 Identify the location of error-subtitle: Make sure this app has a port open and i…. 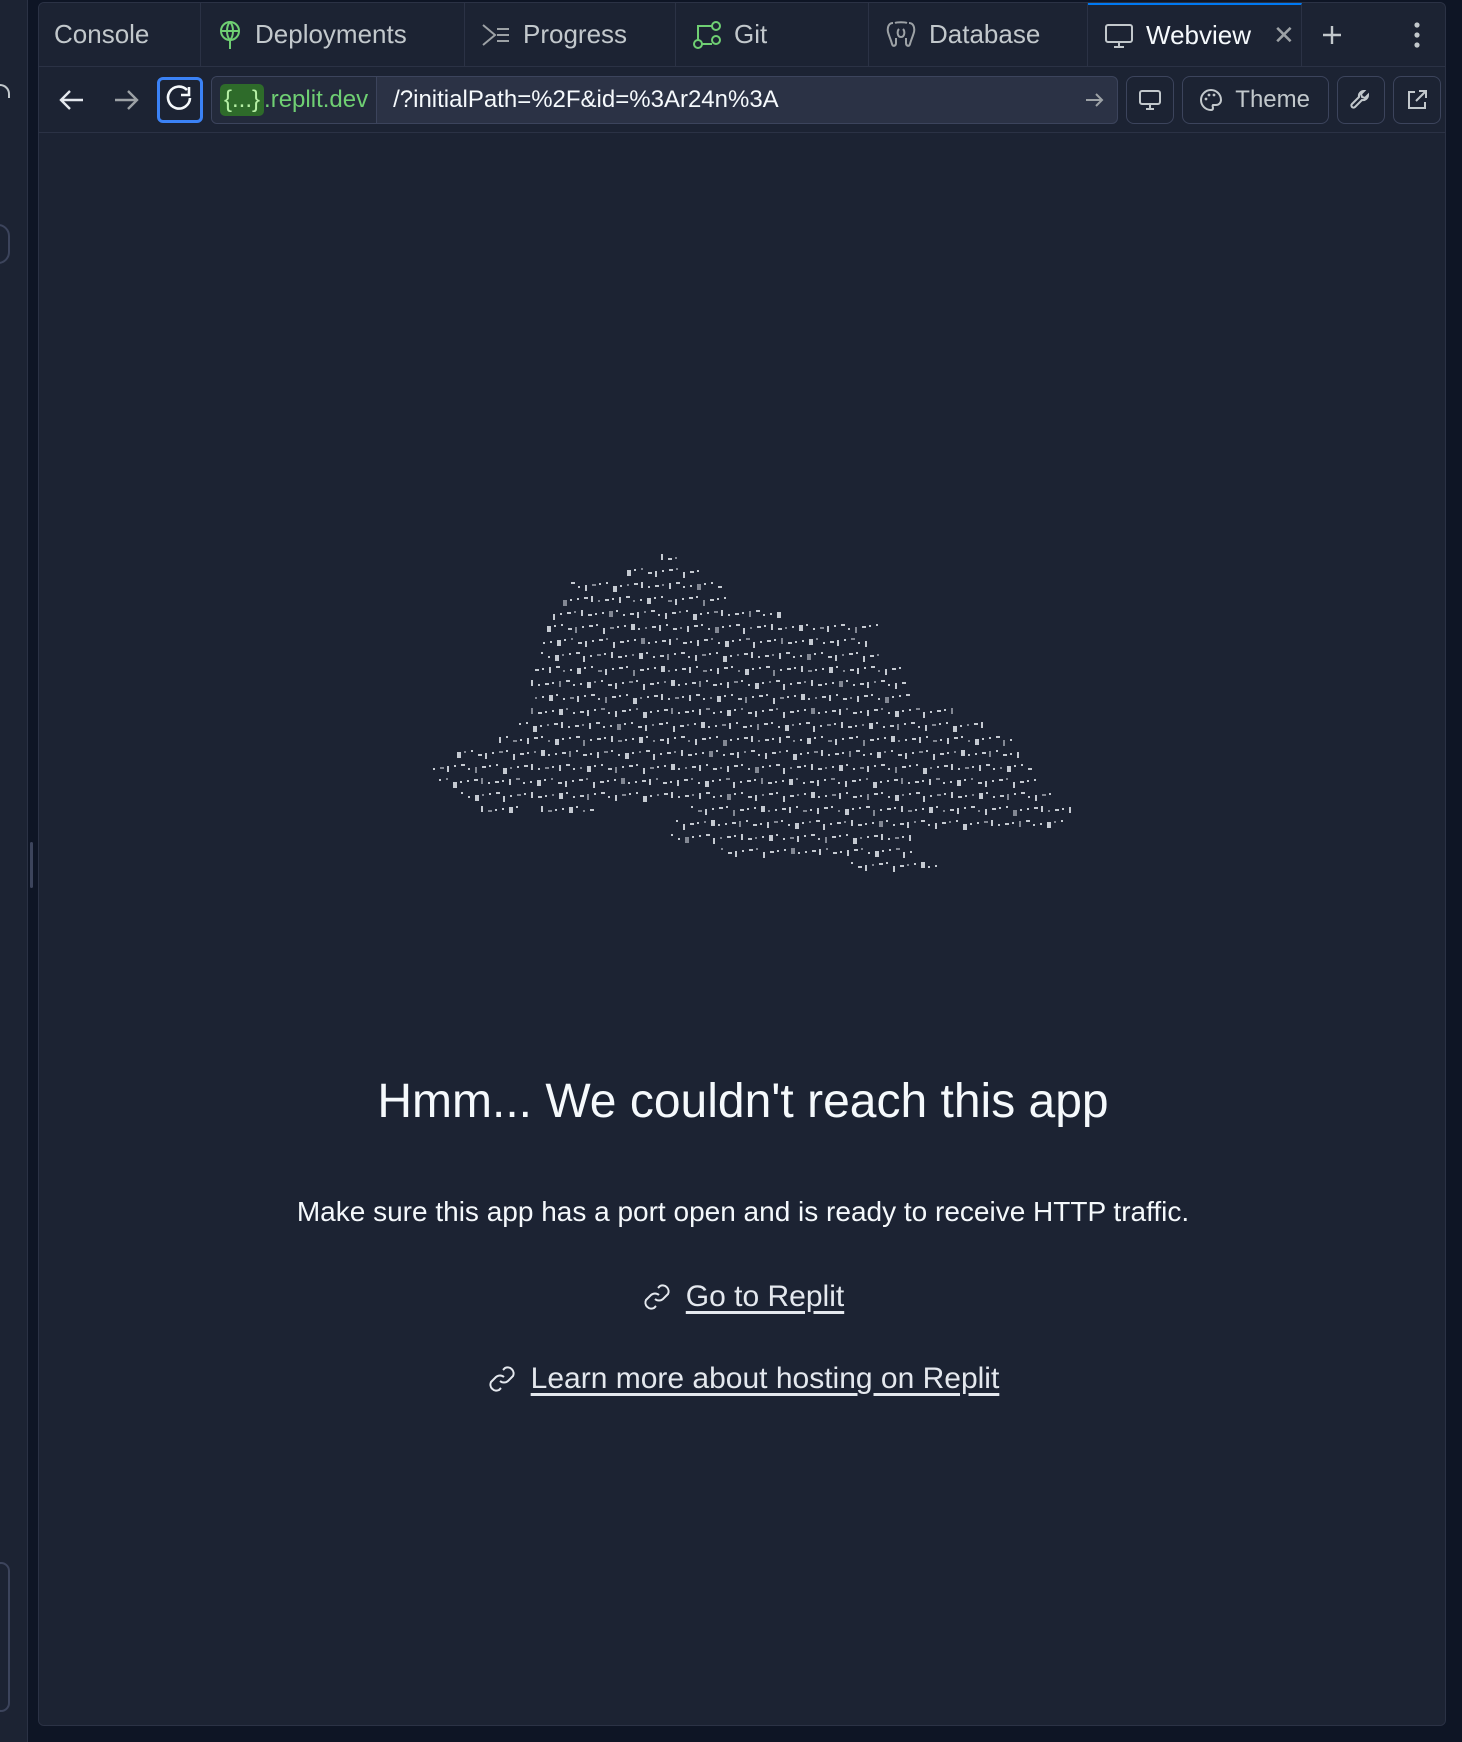
(743, 1211).